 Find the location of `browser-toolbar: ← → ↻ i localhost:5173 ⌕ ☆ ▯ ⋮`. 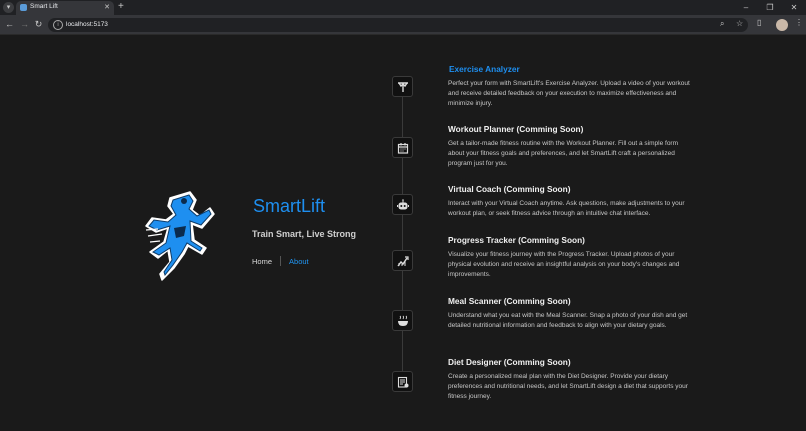

browser-toolbar: ← → ↻ i localhost:5173 ⌕ ☆ ▯ ⋮ is located at coordinates (403, 25).